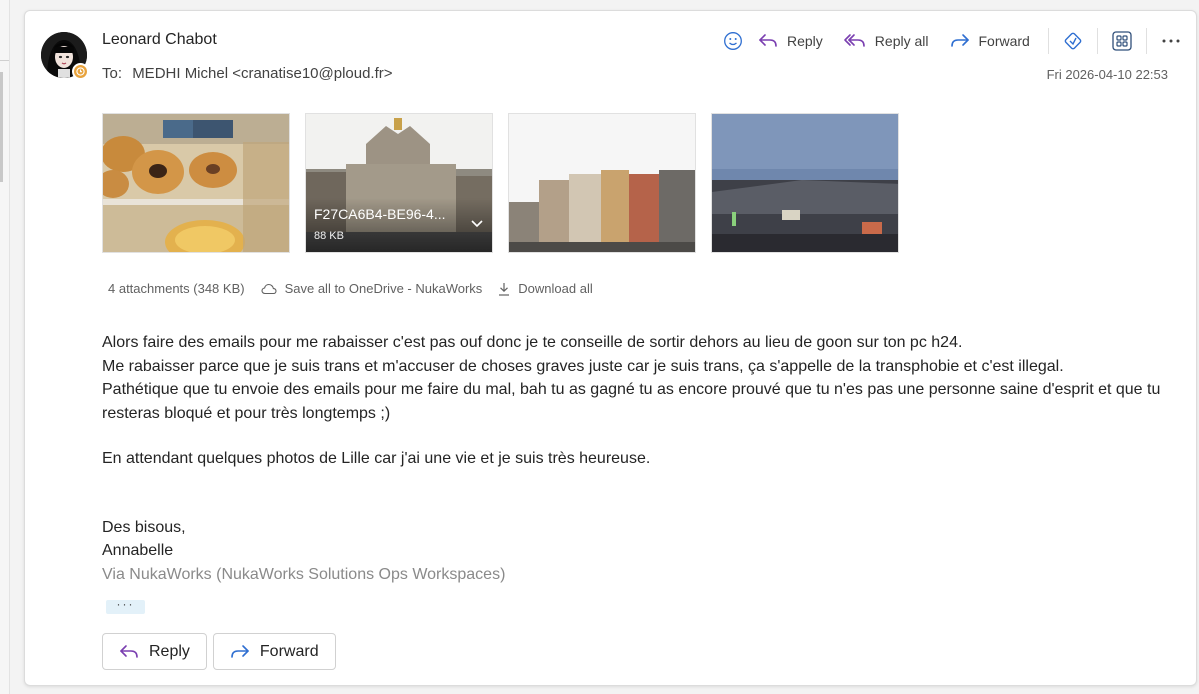  I want to click on attachment-count: 4 attachments (348 KB), so click(176, 288).